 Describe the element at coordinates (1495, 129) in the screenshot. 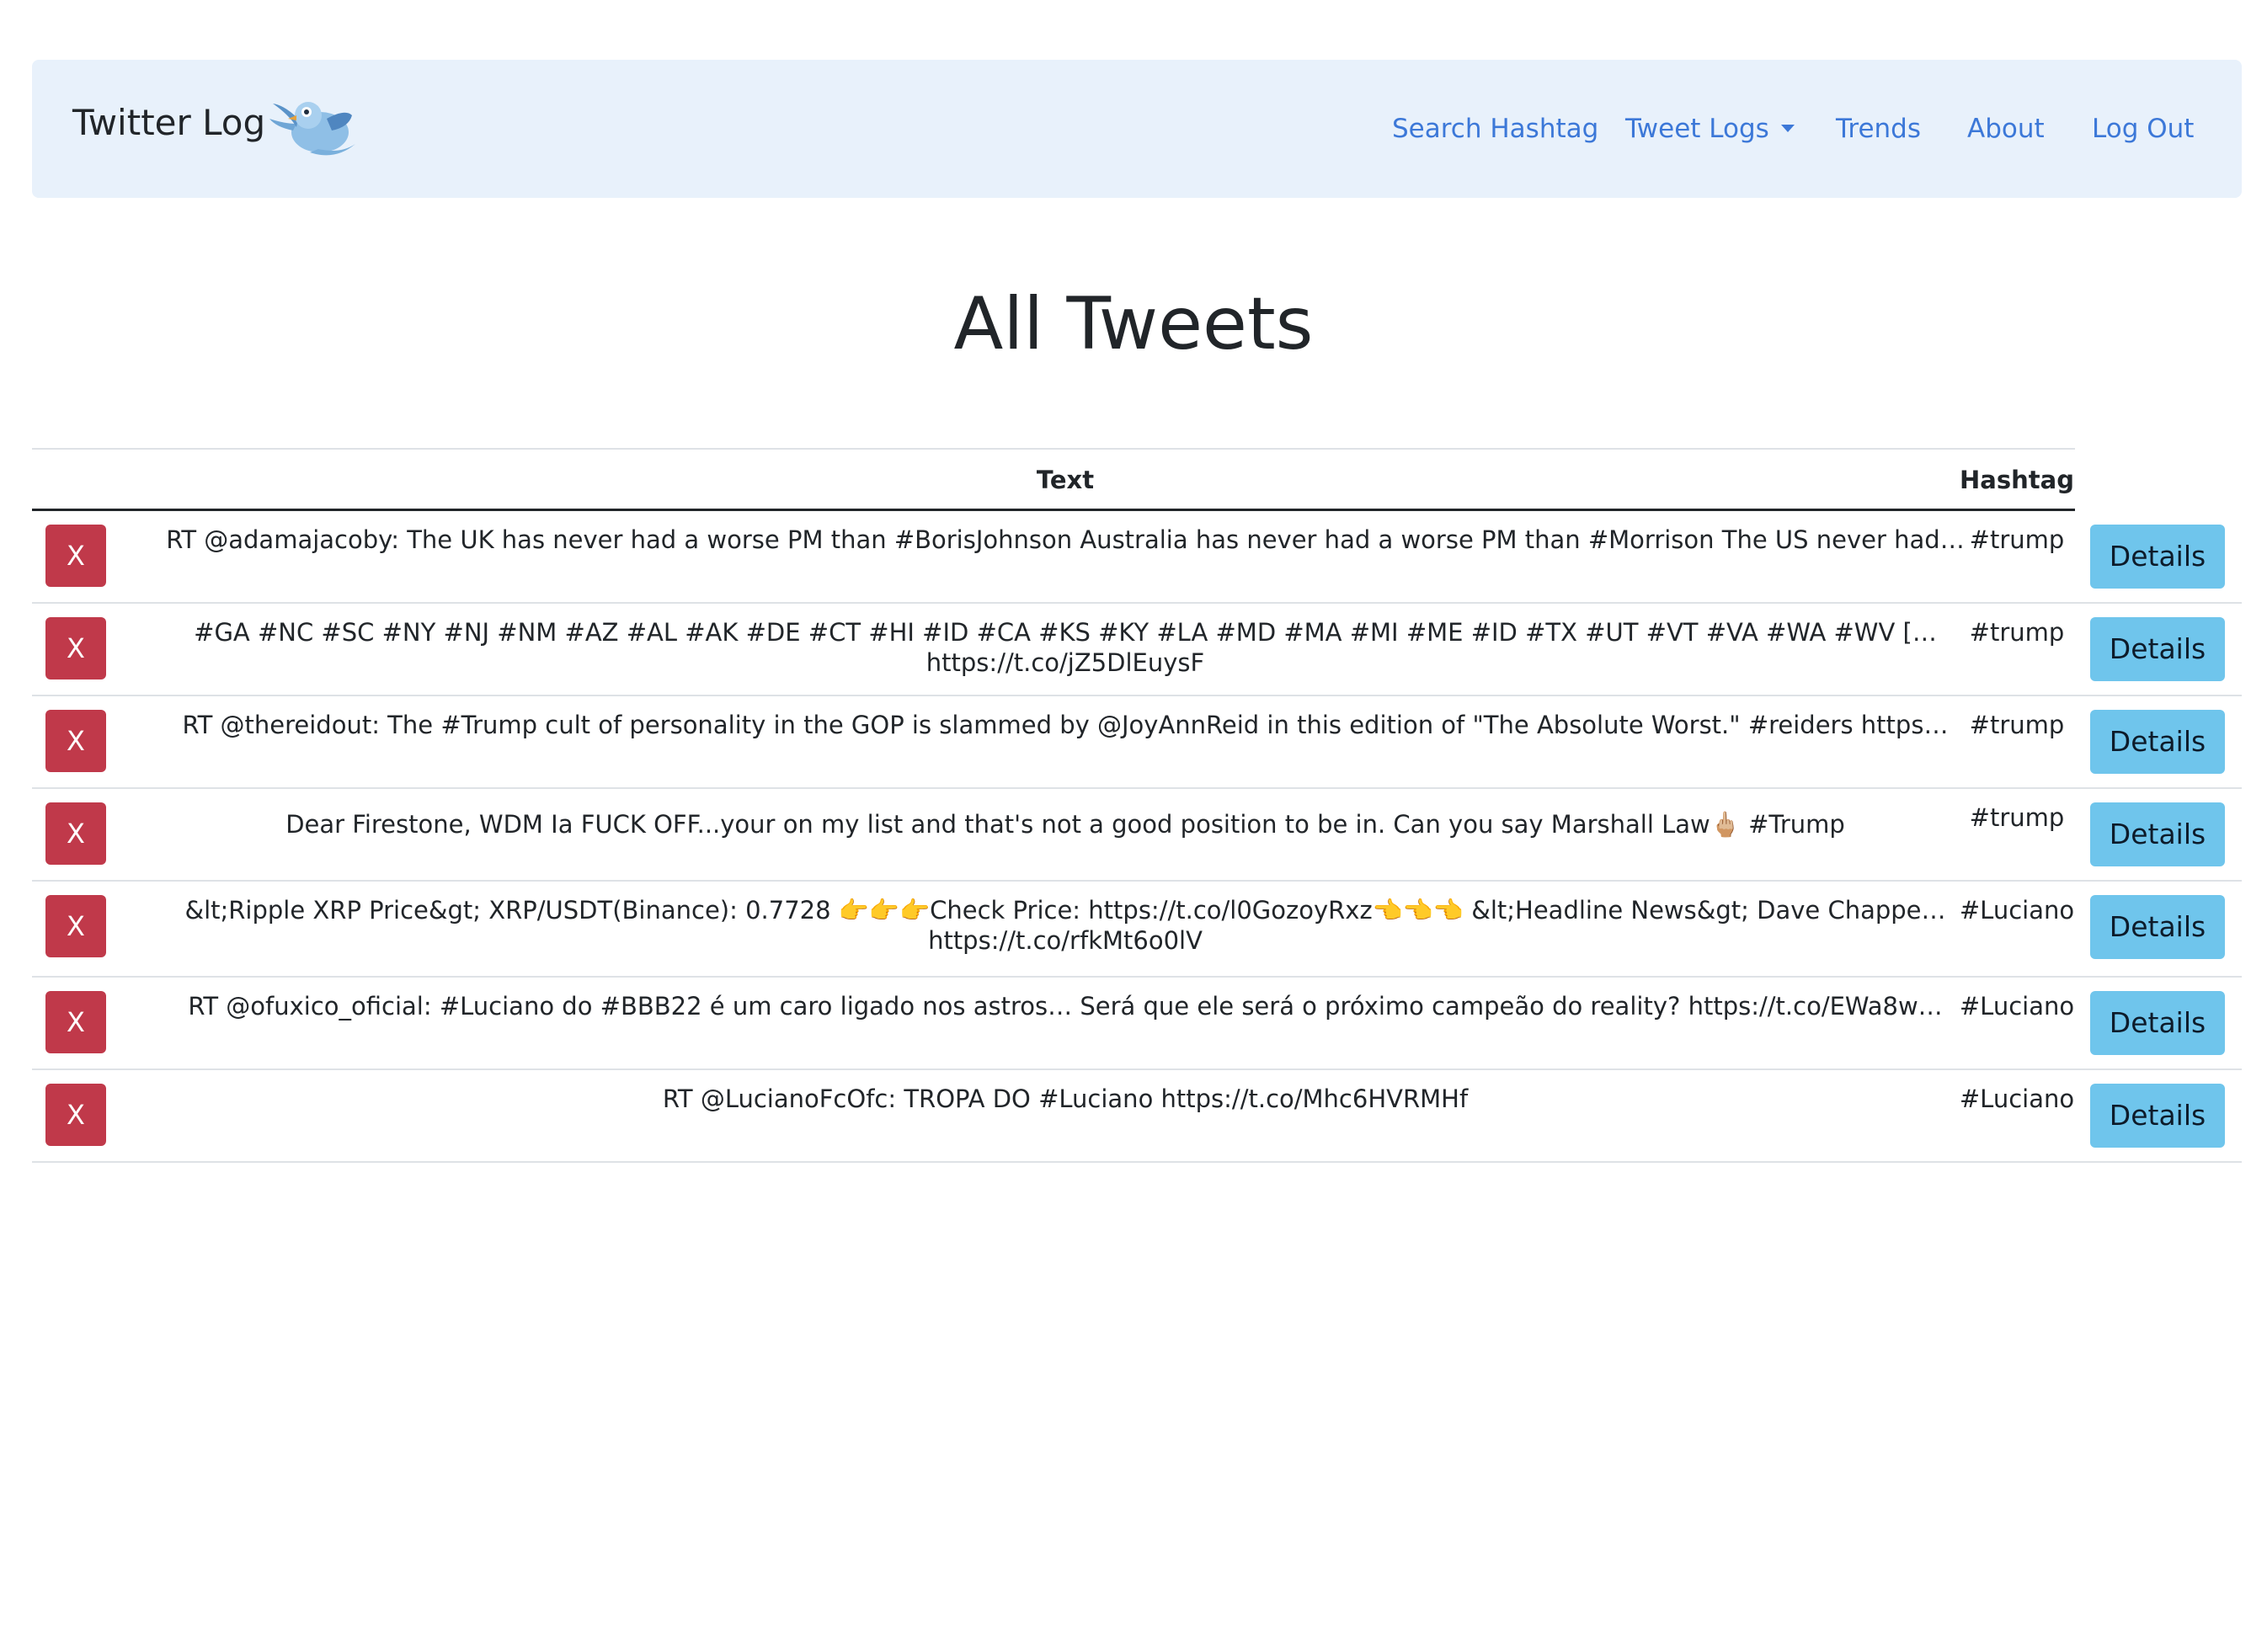

I see `nav-search-hashtag: Search Hashtag` at that location.